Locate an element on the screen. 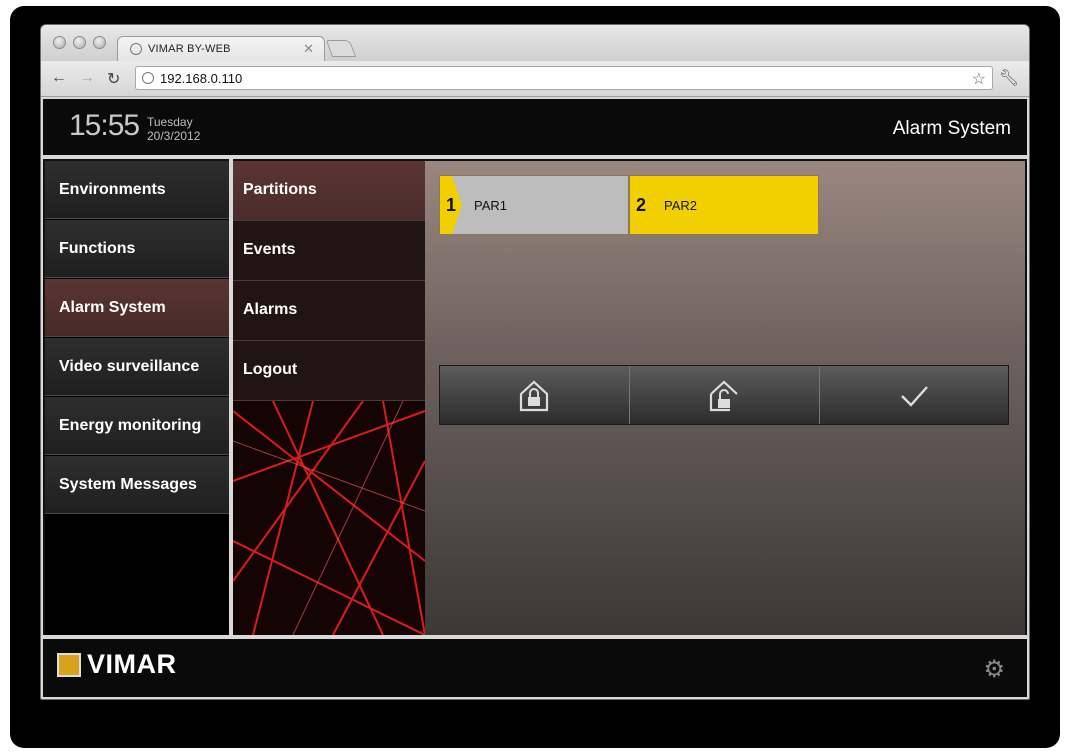 The image size is (1069, 756). menu-item-label: System Messages is located at coordinates (128, 484).